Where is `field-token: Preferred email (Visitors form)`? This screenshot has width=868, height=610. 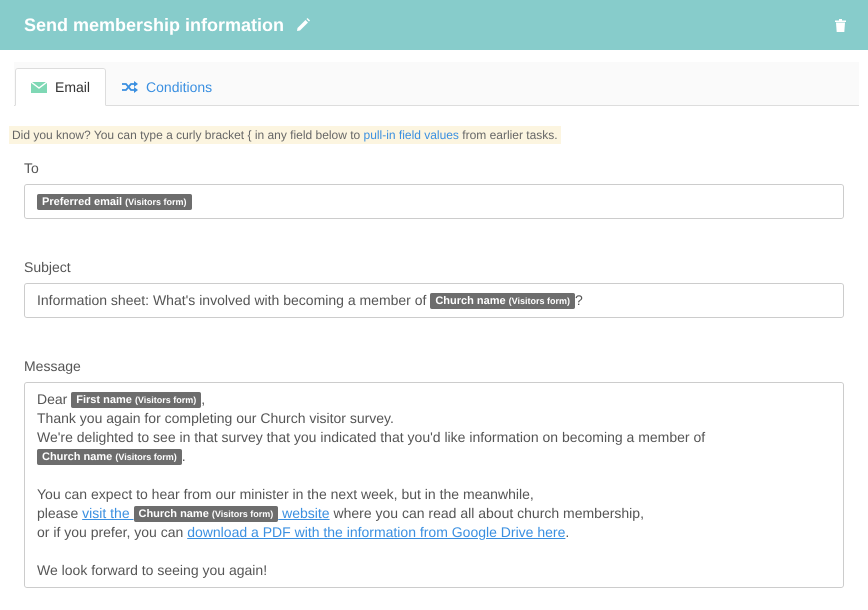
field-token: Preferred email (Visitors form) is located at coordinates (114, 202).